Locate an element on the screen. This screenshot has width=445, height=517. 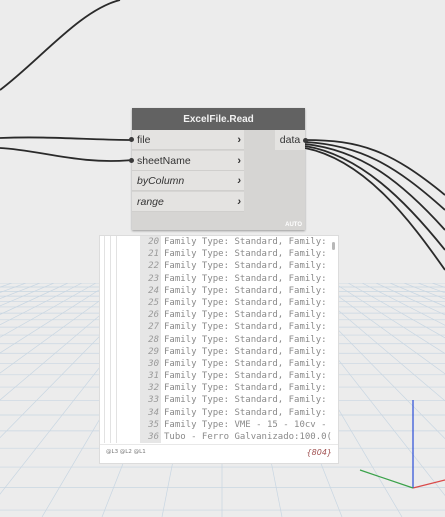
list-item: 21 Family Type: Standard, Family: is located at coordinates (236, 254).